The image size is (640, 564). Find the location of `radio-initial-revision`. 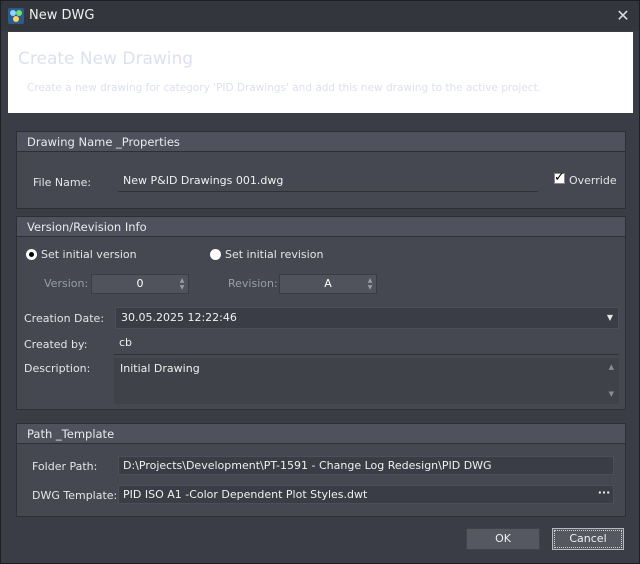

radio-initial-revision is located at coordinates (215, 254).